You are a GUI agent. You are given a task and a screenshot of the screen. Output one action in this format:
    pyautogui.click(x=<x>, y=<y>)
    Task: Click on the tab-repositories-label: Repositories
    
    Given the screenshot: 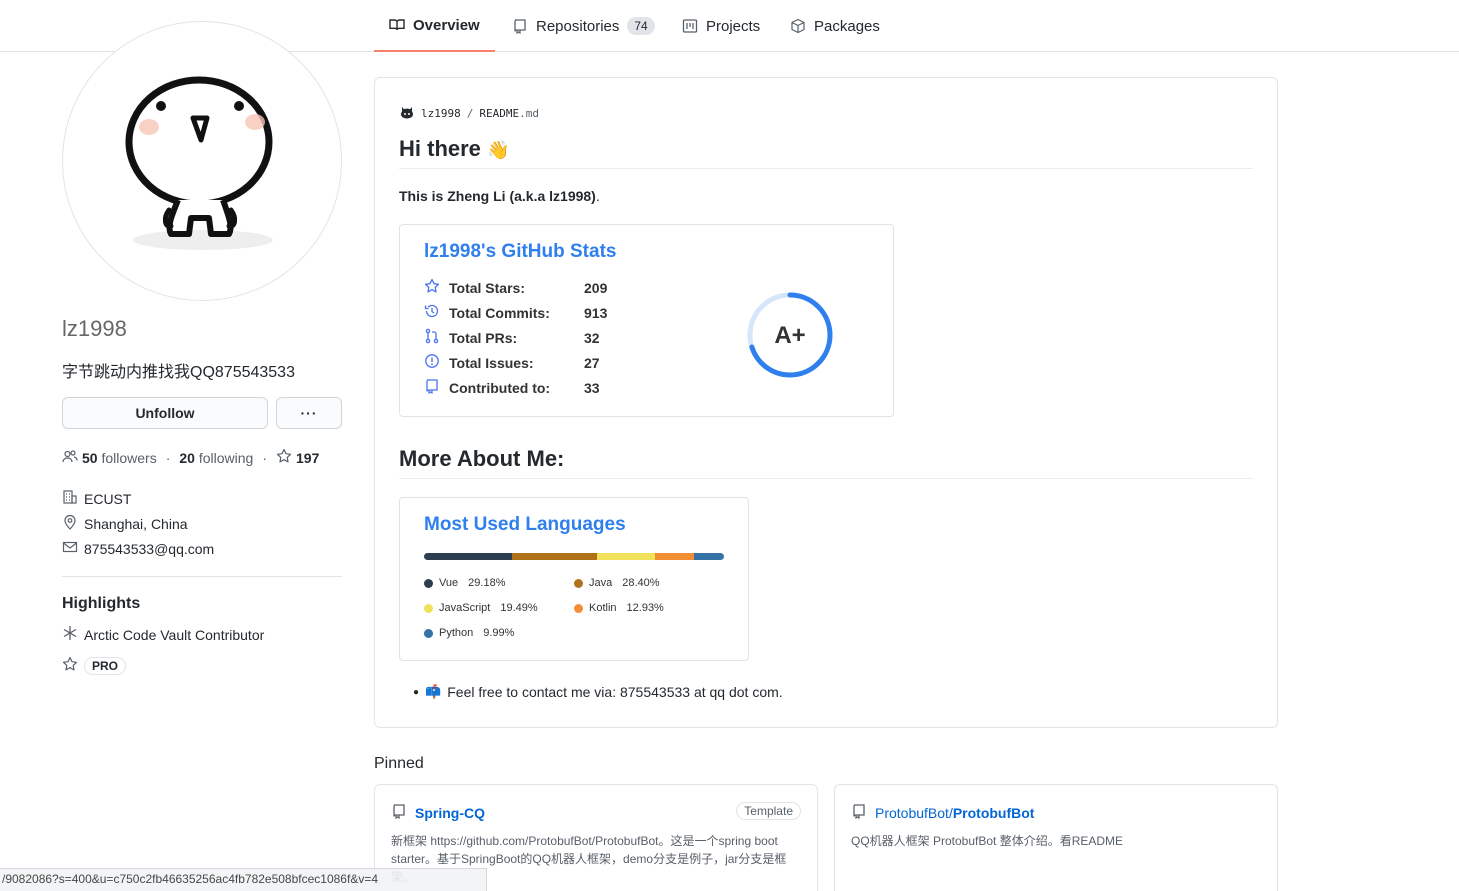 What is the action you would take?
    pyautogui.click(x=578, y=26)
    